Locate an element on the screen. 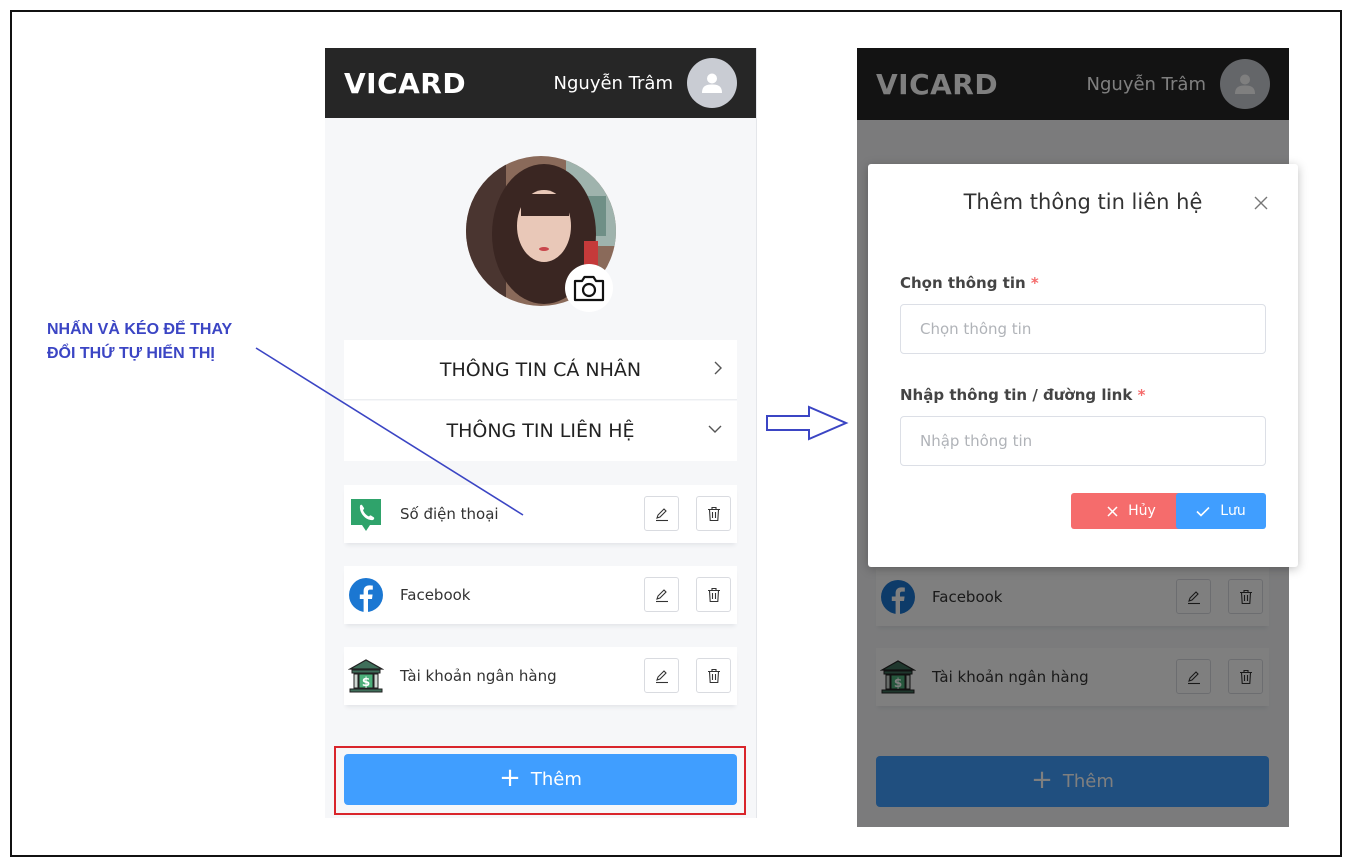 The height and width of the screenshot is (867, 1352). cancel-button: Hủy is located at coordinates (1131, 511).